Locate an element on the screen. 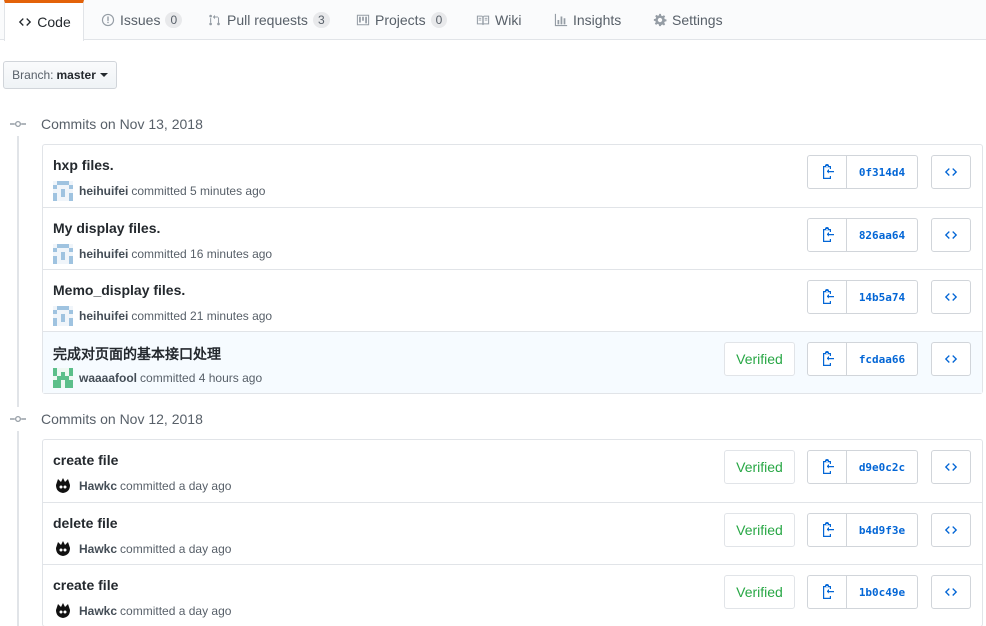 The image size is (986, 626). commit-sha-link: fcdaa66 is located at coordinates (882, 359).